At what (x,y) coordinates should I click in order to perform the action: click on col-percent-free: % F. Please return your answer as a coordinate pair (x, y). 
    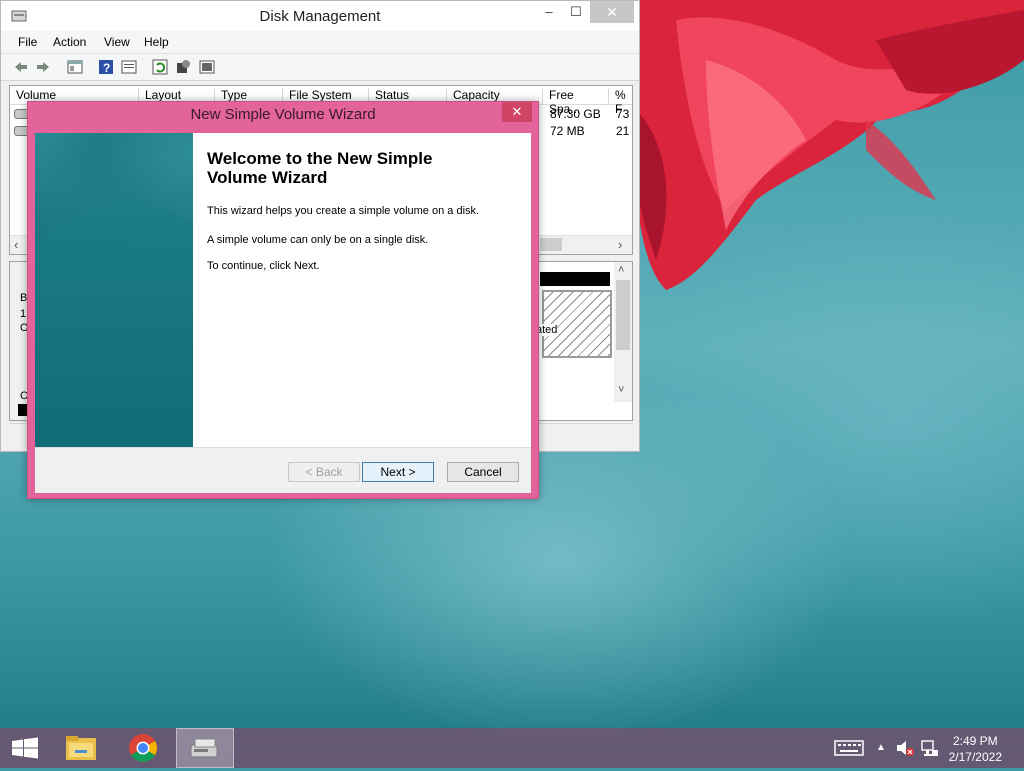
    Looking at the image, I should click on (621, 102).